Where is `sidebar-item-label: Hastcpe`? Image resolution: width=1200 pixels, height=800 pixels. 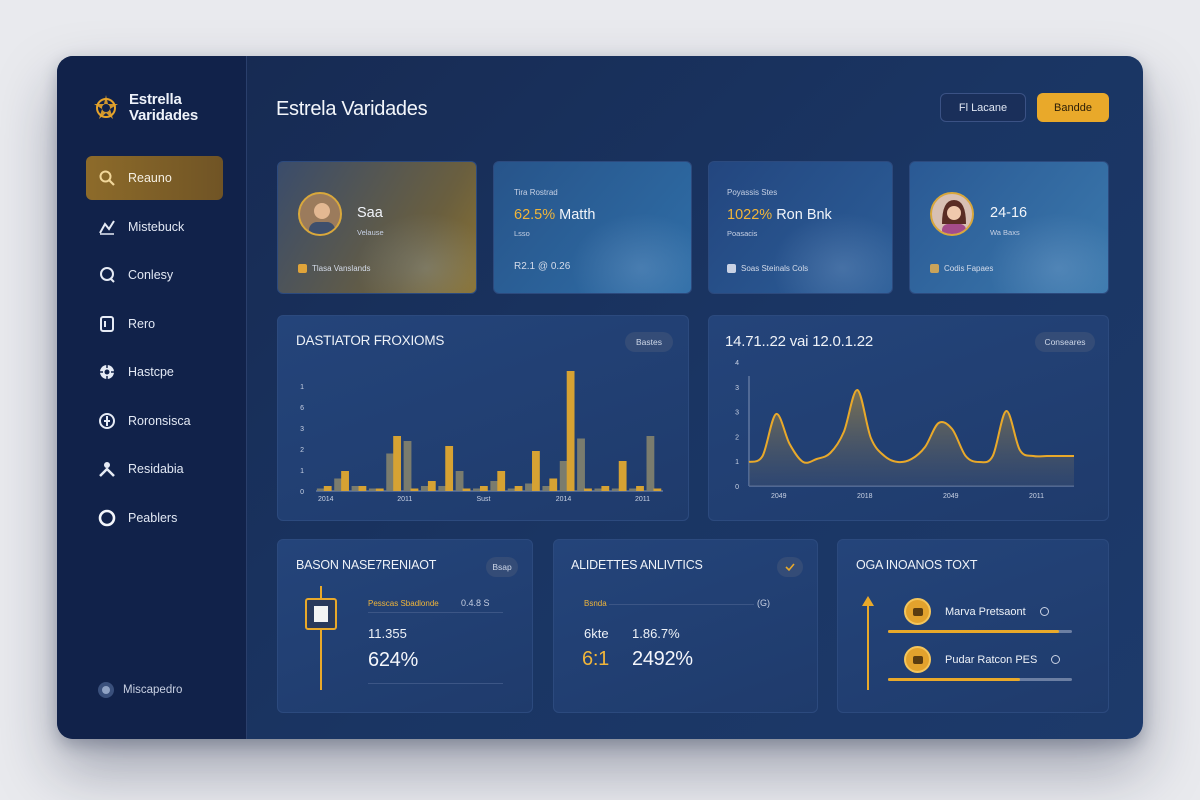
sidebar-item-label: Hastcpe is located at coordinates (151, 372).